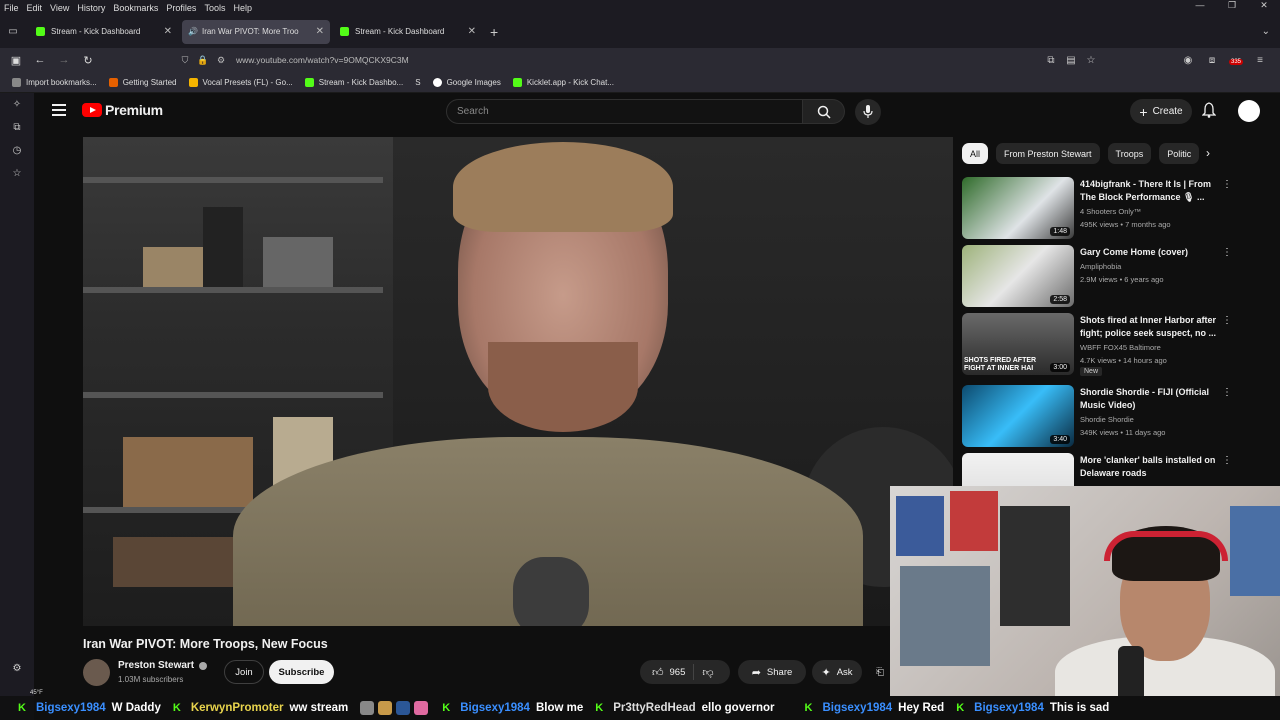 Image resolution: width=1280 pixels, height=720 pixels. I want to click on video-thumbnail, so click(1018, 469).